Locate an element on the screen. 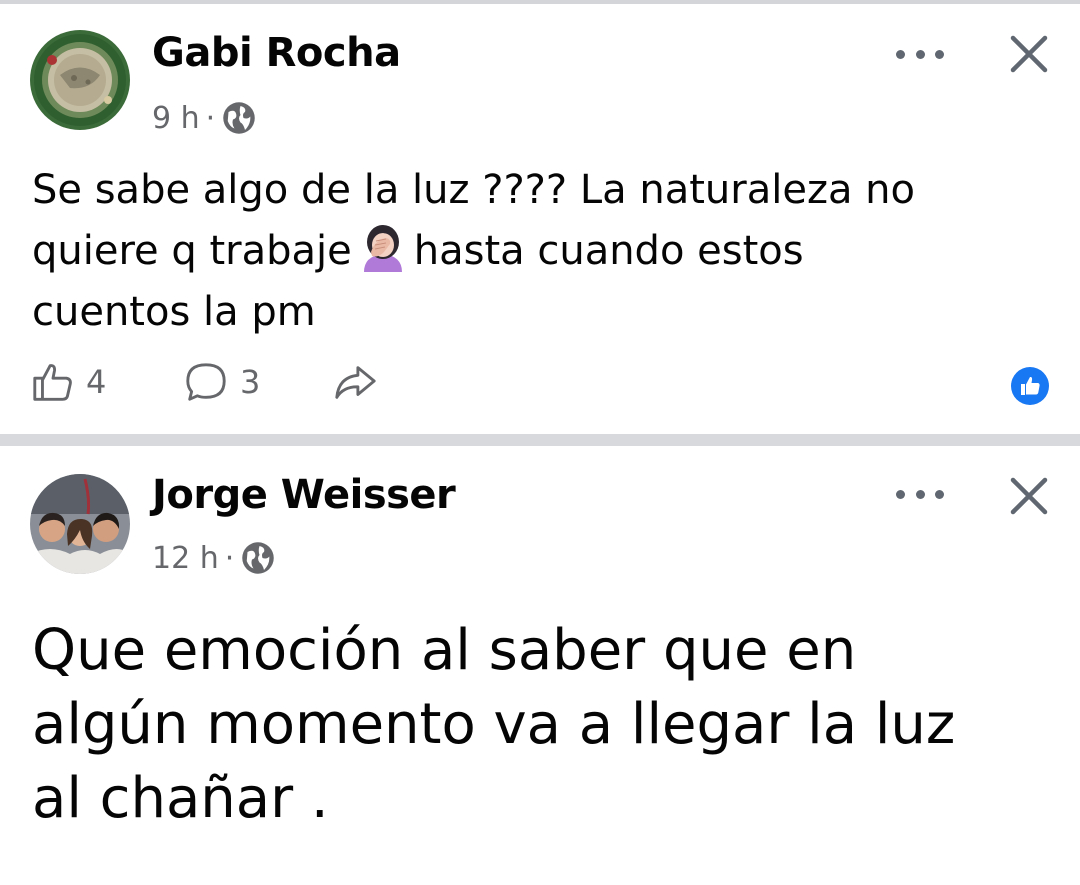 The width and height of the screenshot is (1080, 885). post-meta: 12 h · is located at coordinates (214, 558).